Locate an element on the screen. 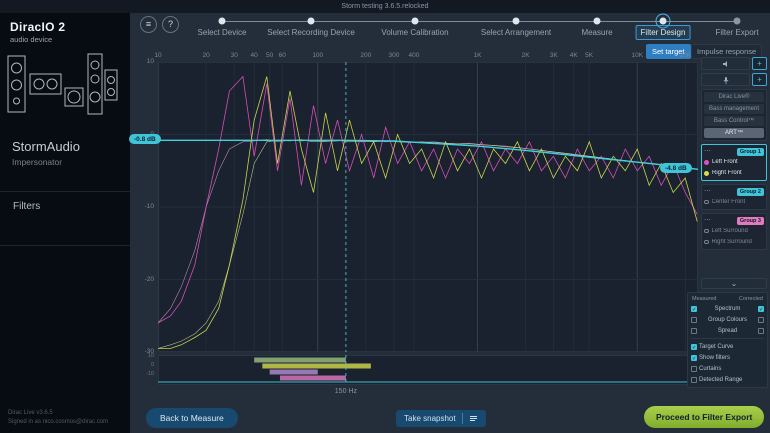 Image resolution: width=770 pixels, height=433 pixels. speaker-config-button is located at coordinates (725, 63).